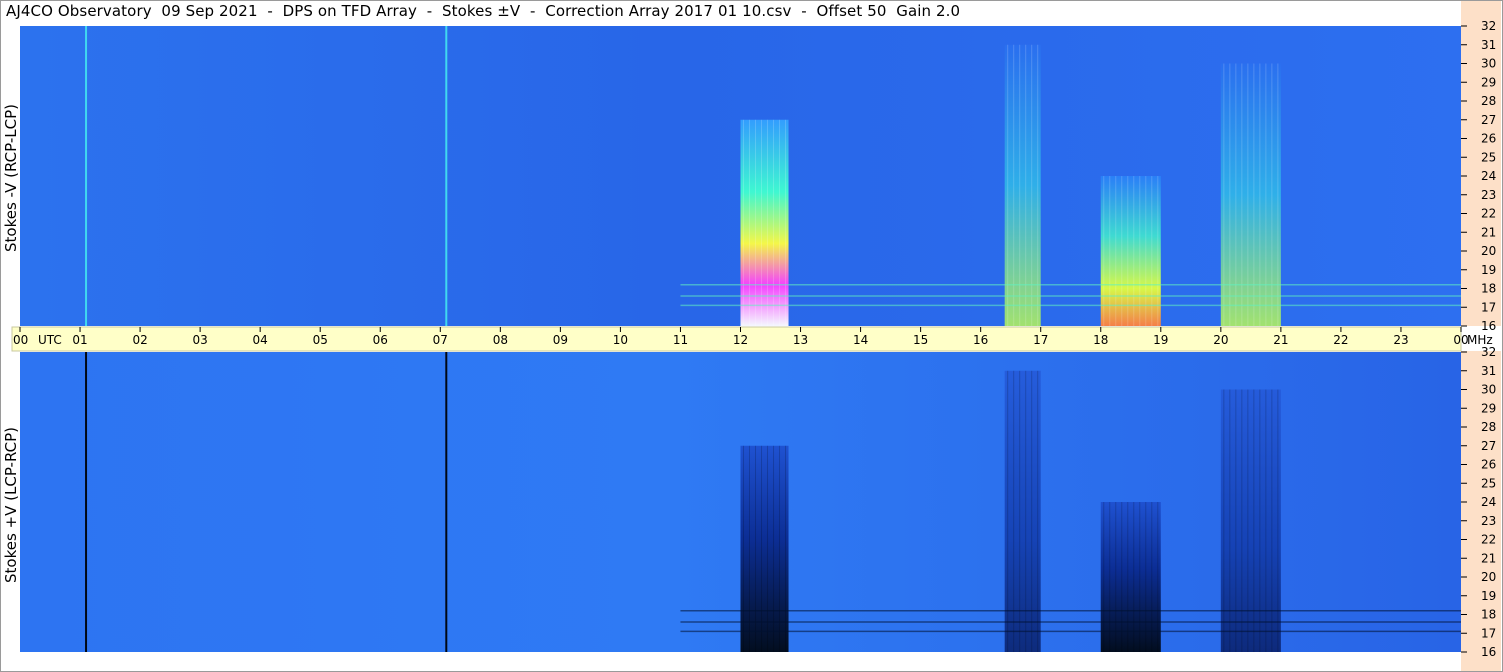 This screenshot has width=1503, height=672. I want to click on top-freq-tick-label: 32, so click(1488, 26).